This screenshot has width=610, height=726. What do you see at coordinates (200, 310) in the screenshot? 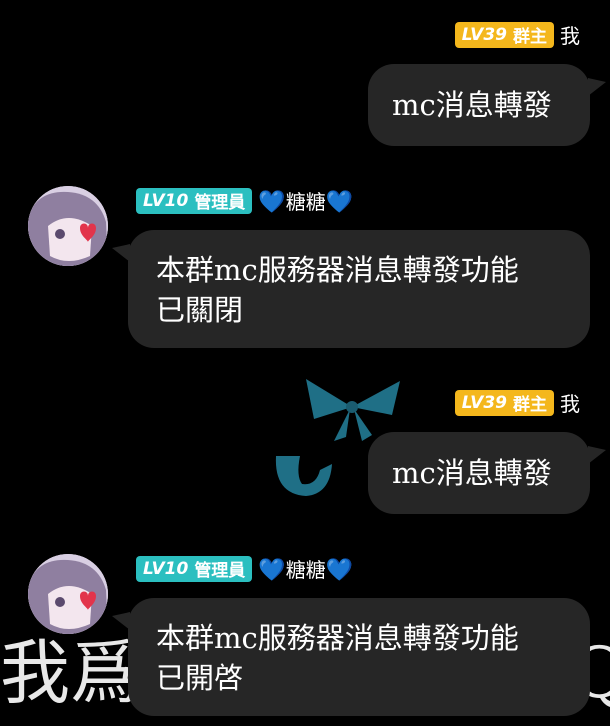
I see `message-line: 已關閉` at bounding box center [200, 310].